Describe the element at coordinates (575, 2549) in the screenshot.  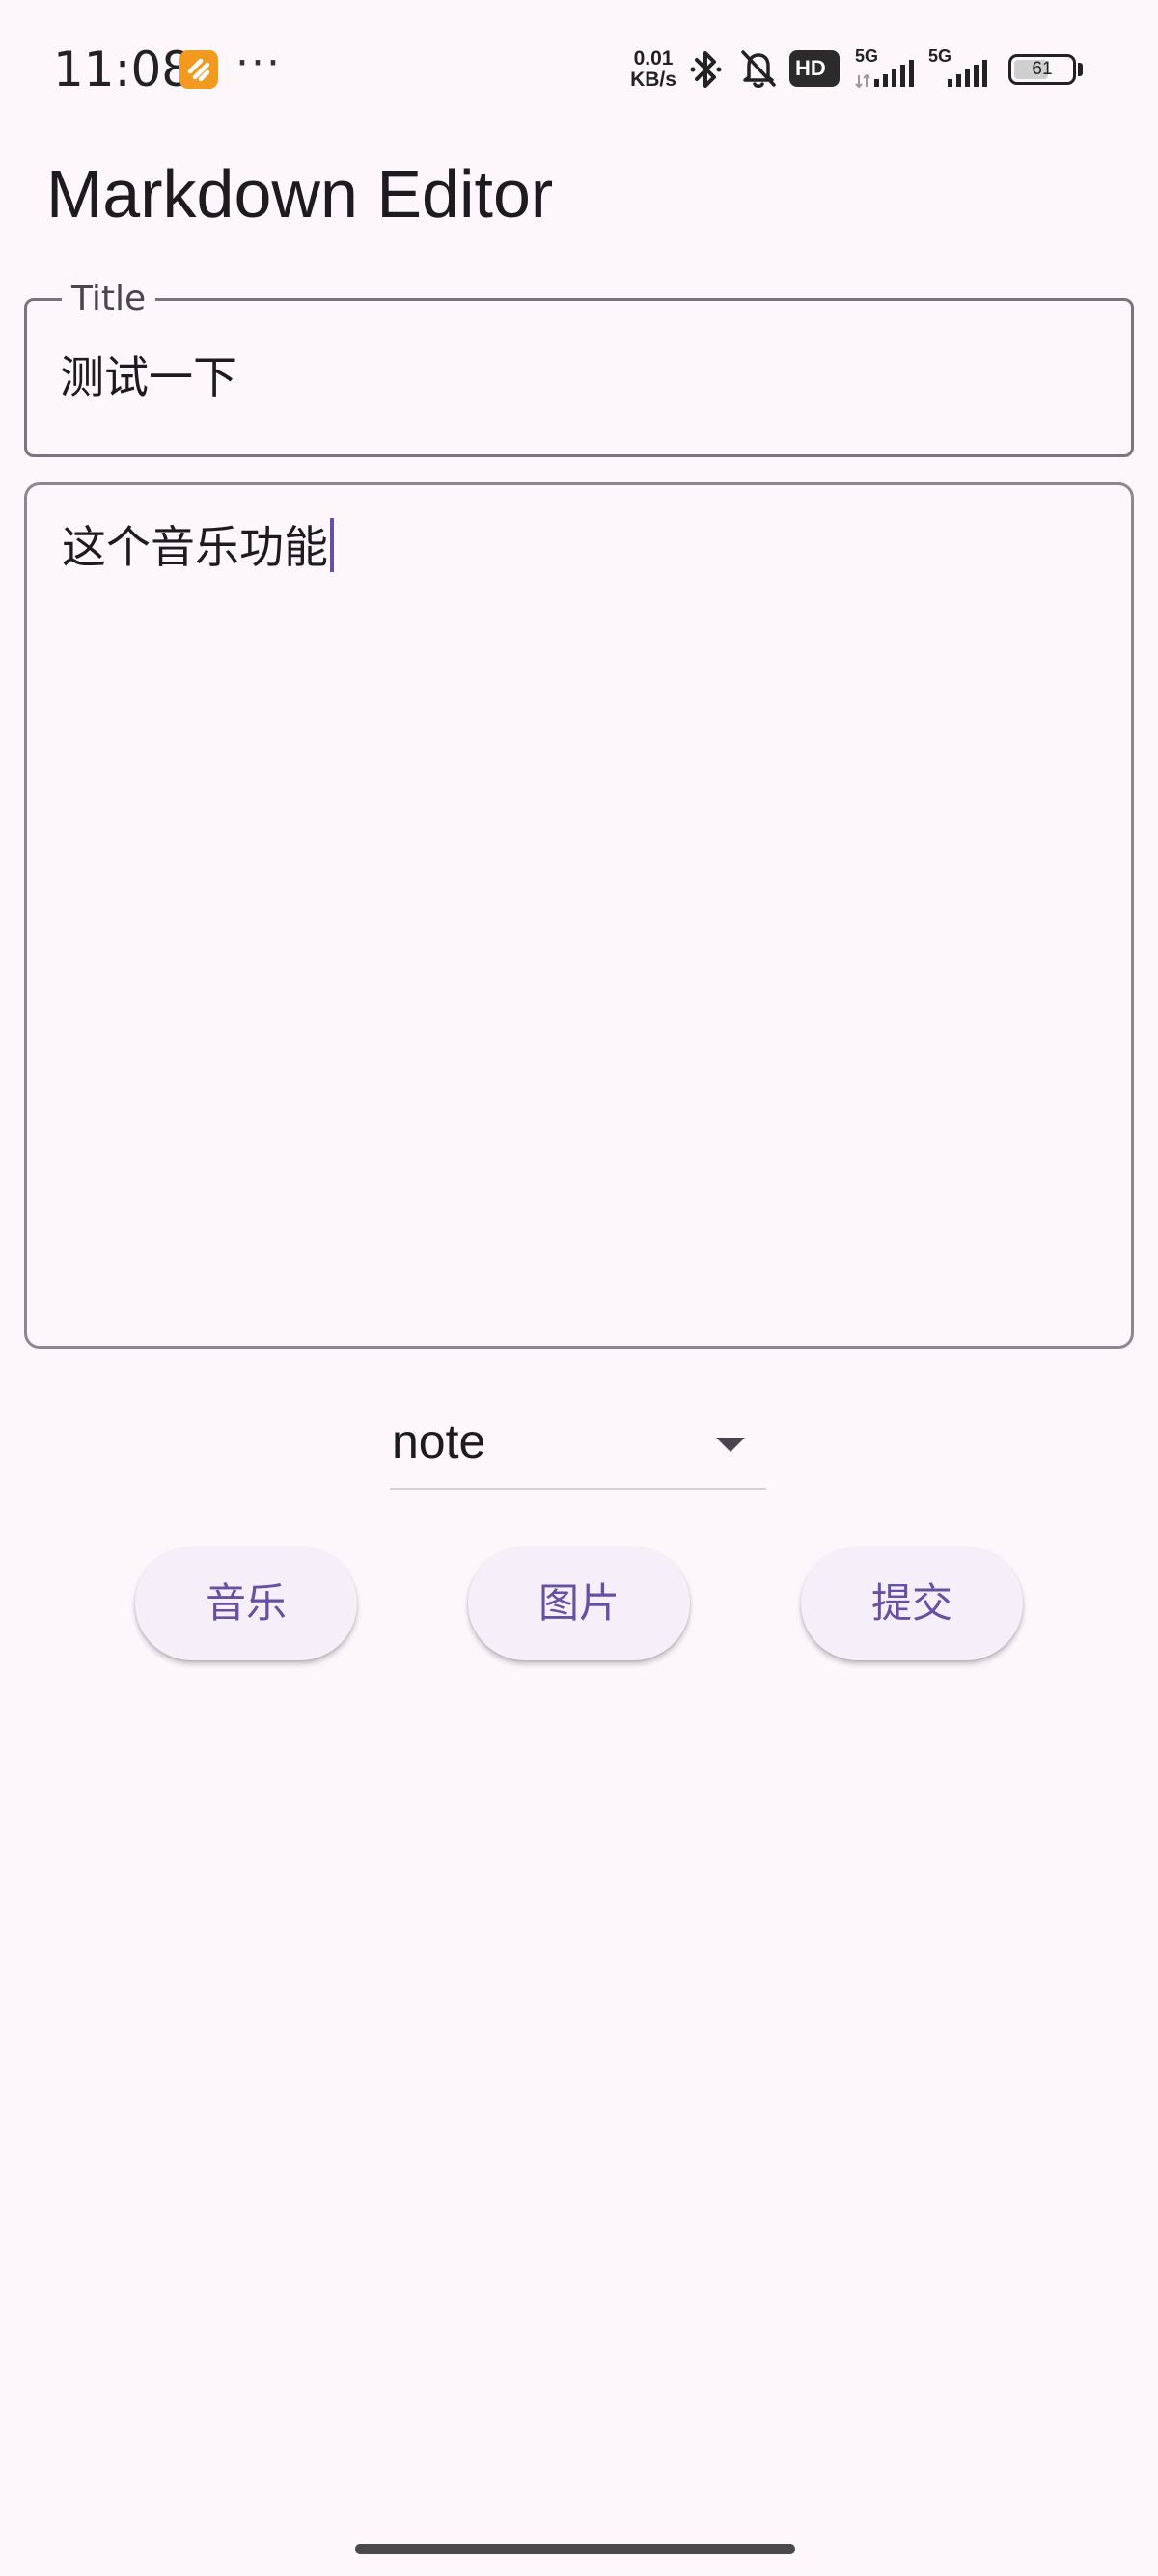
I see `home-indicator` at that location.